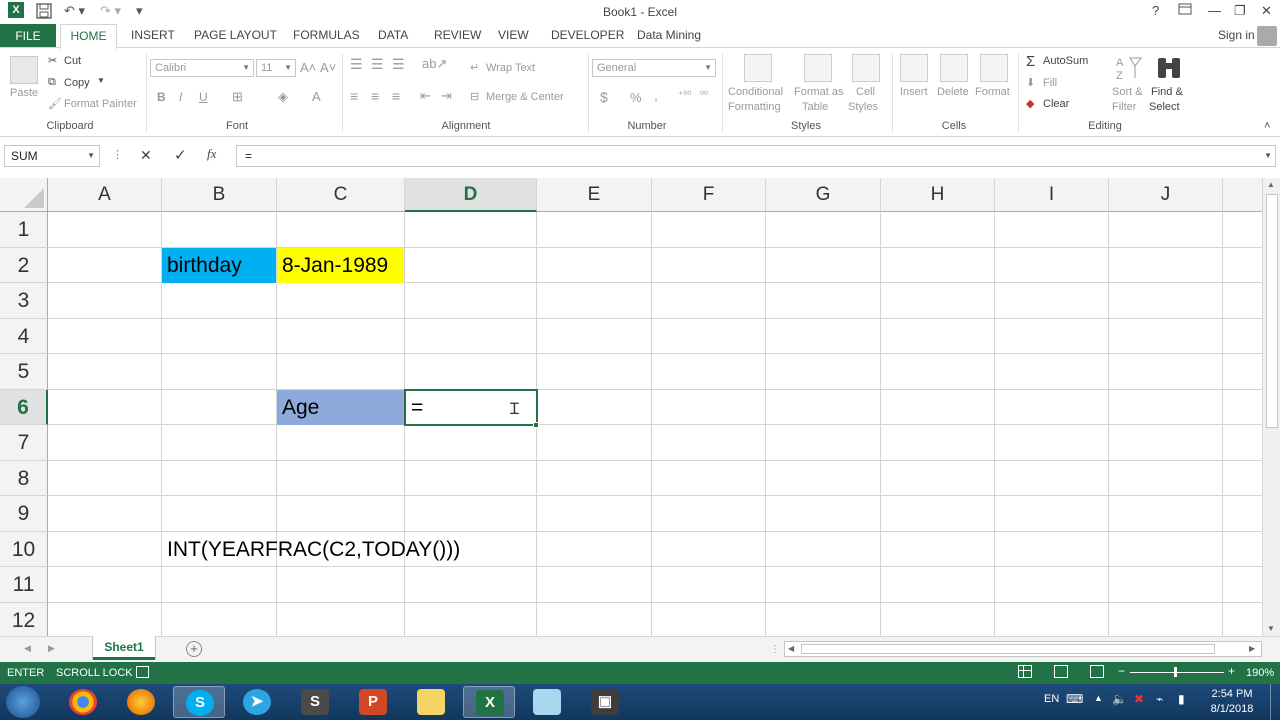  Describe the element at coordinates (863, 107) in the screenshot. I see `cell-styles-label-2: Styles` at that location.